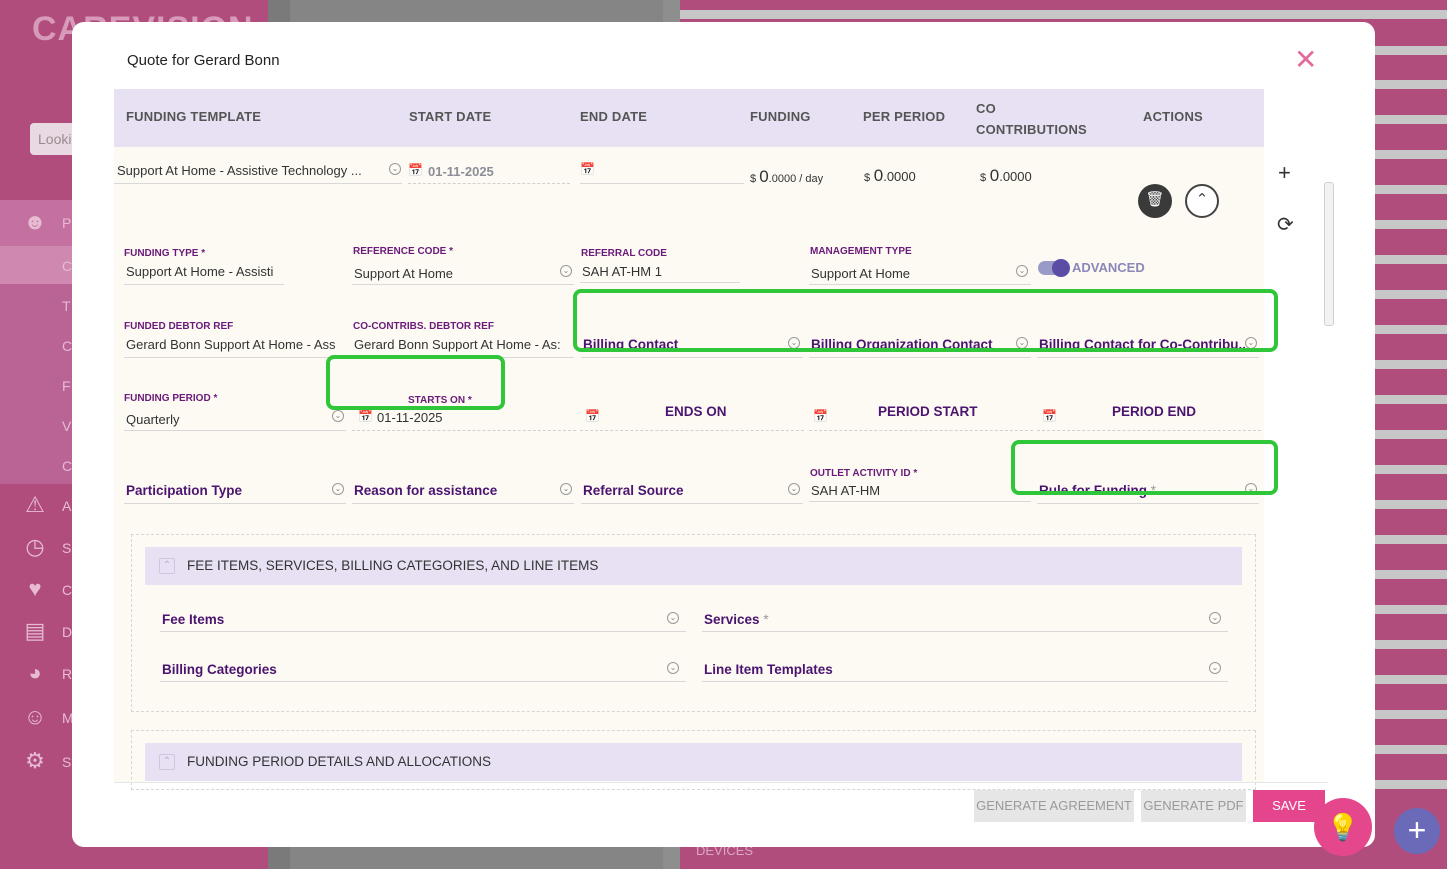 The image size is (1447, 869). Describe the element at coordinates (624, 253) in the screenshot. I see `referral-code-label: REFERRAL CODE` at that location.